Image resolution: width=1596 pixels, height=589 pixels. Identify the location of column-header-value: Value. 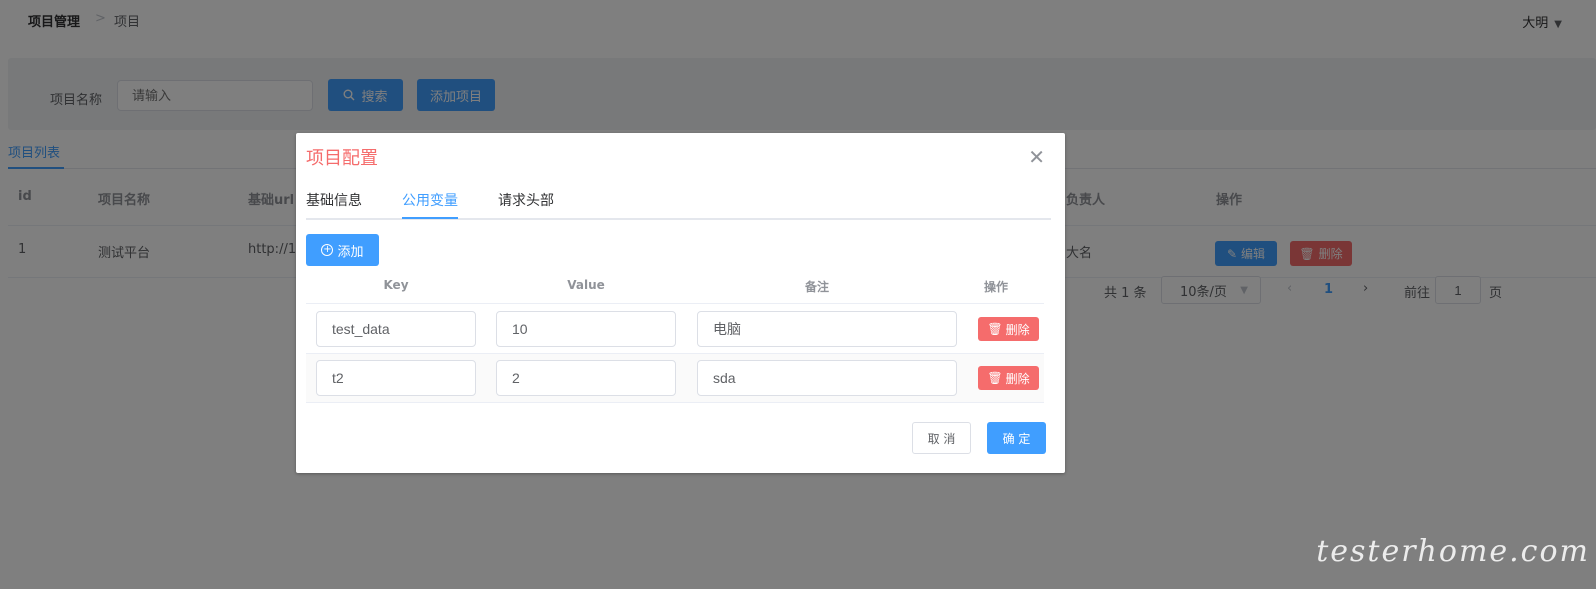
(586, 285).